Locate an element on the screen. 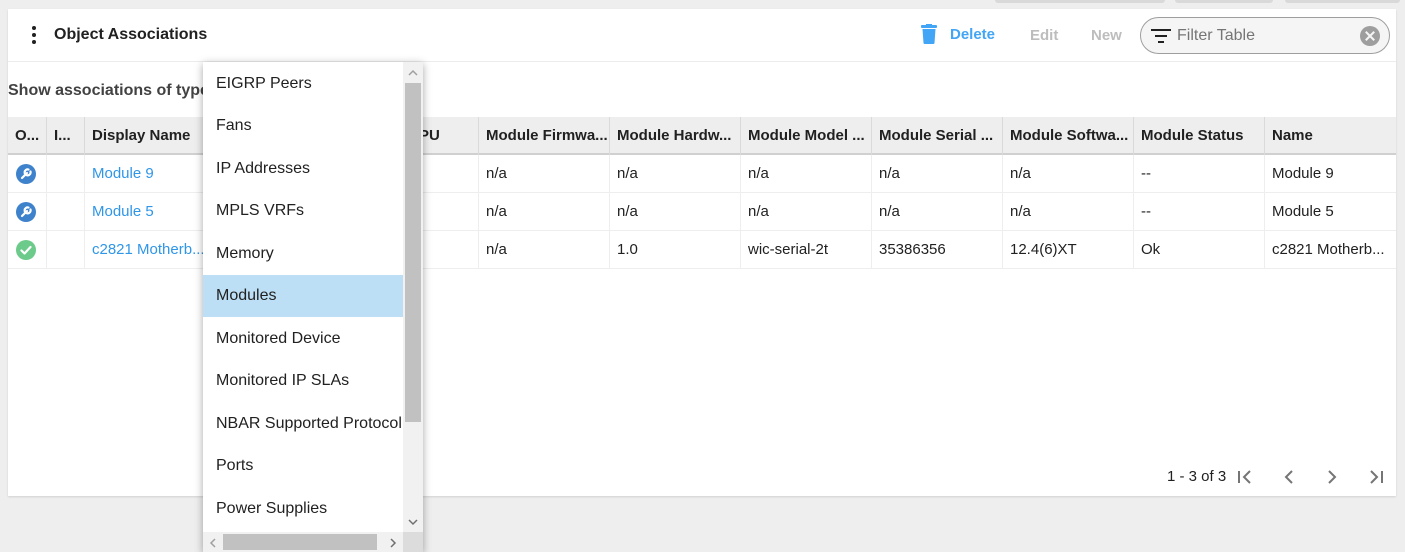 Image resolution: width=1405 pixels, height=552 pixels. filter-icon is located at coordinates (1161, 36).